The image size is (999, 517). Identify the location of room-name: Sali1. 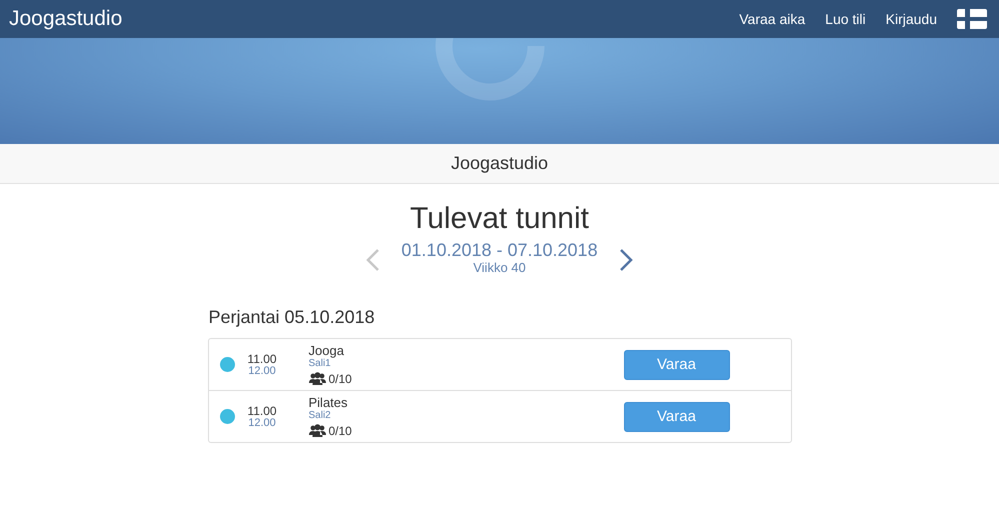
(319, 364).